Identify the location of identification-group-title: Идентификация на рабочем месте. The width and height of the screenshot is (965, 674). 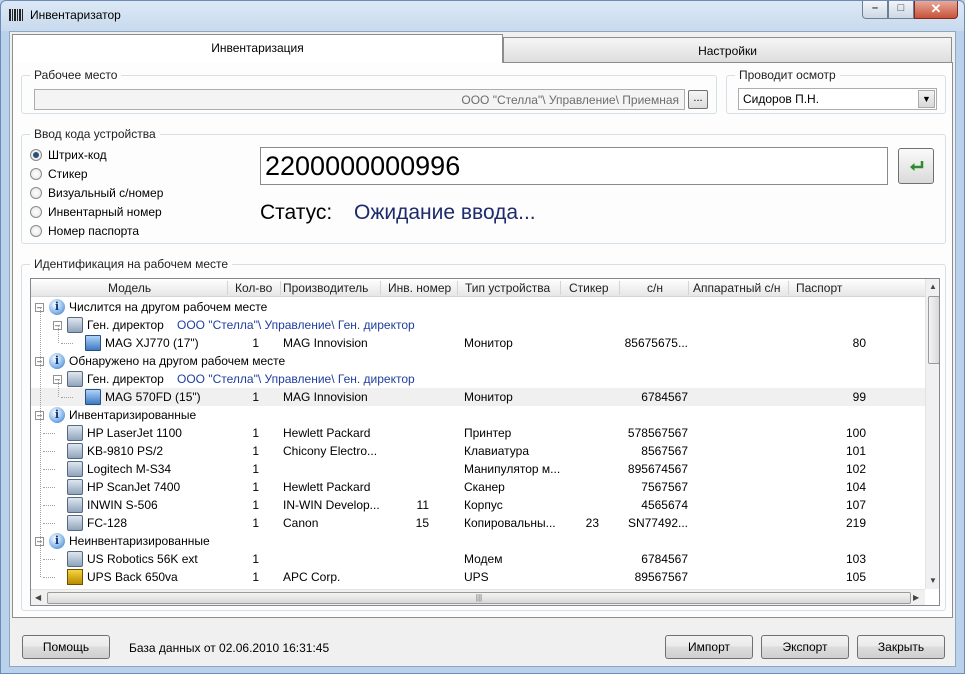
(131, 264).